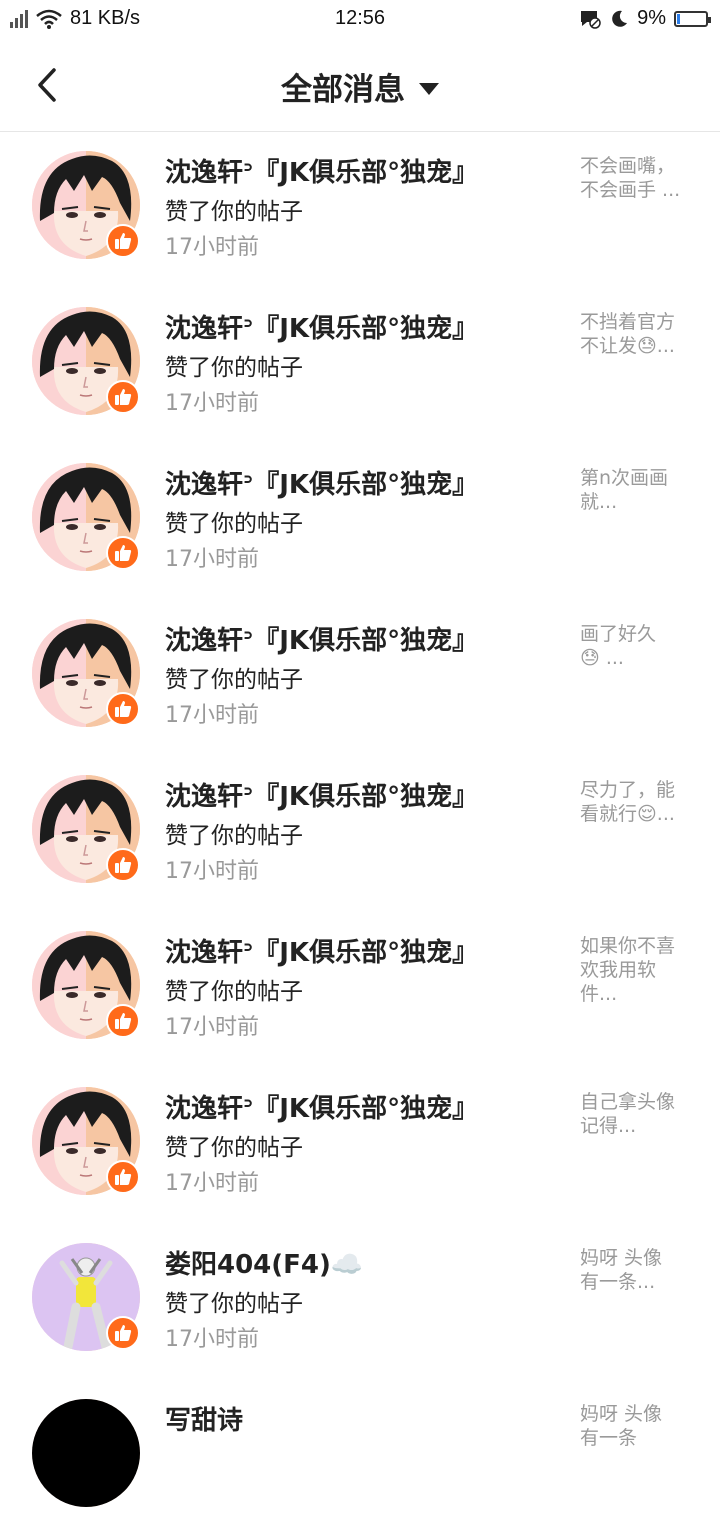 Image resolution: width=720 pixels, height=1536 pixels. I want to click on message-item: 写甜诗 妈呀 头像 有一条, so click(360, 1458).